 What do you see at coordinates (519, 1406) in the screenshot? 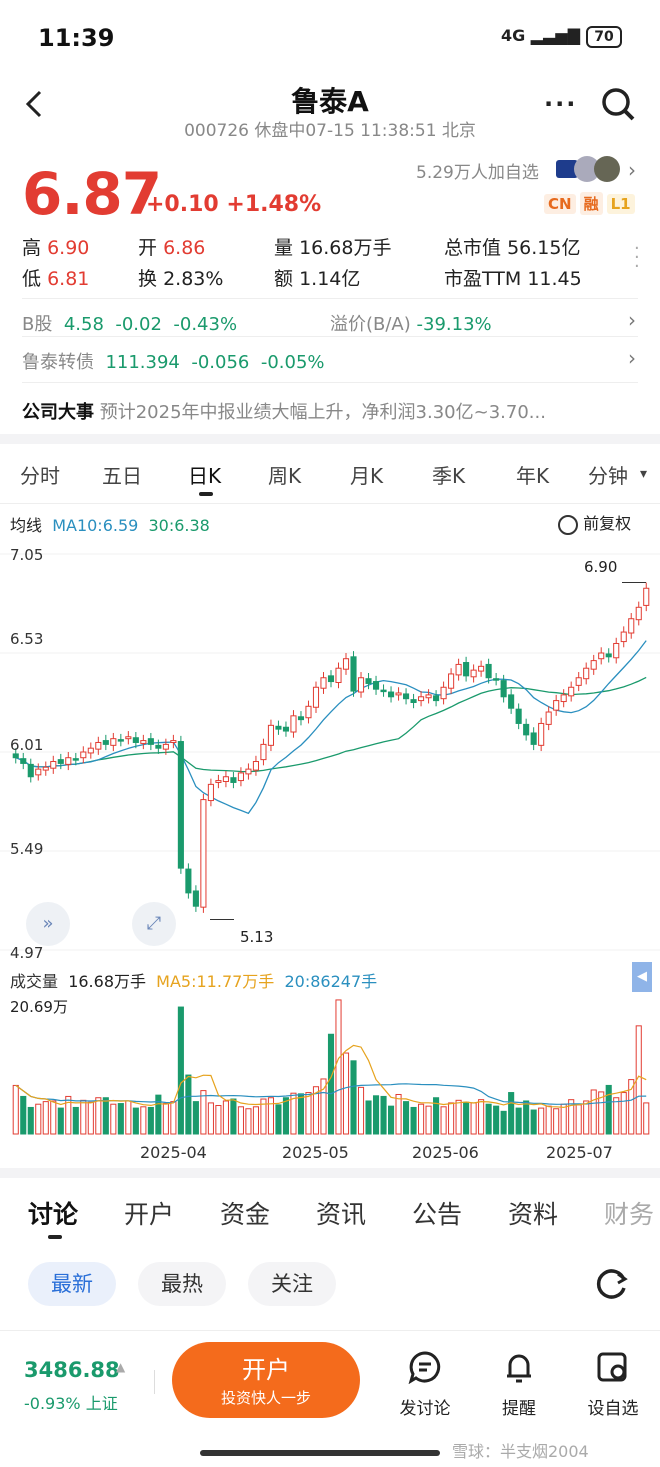
I see `alert-label: 提醒` at bounding box center [519, 1406].